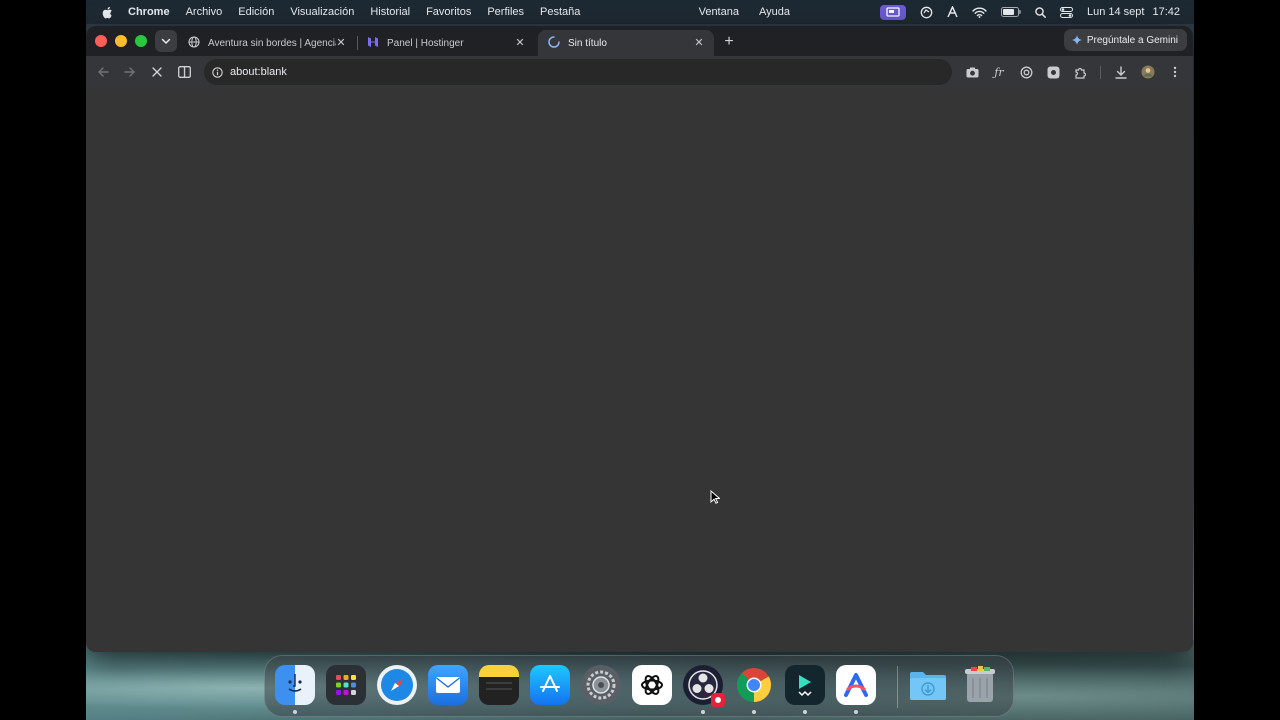  I want to click on chatgpt-icon, so click(652, 685).